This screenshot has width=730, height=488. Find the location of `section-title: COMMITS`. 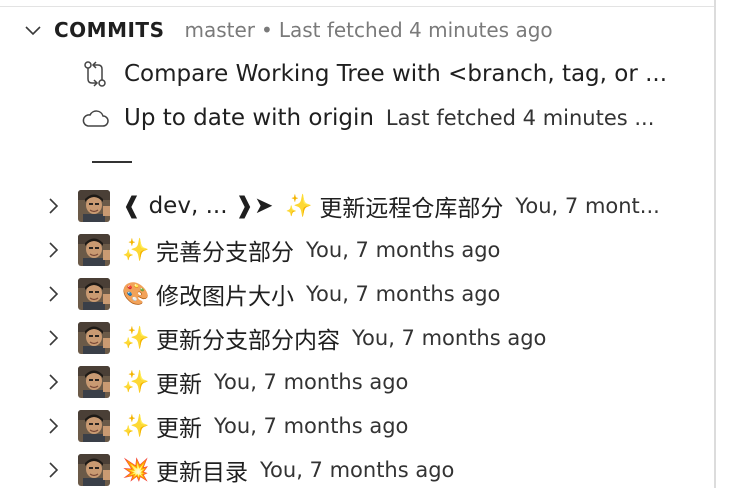

section-title: COMMITS is located at coordinates (109, 30).